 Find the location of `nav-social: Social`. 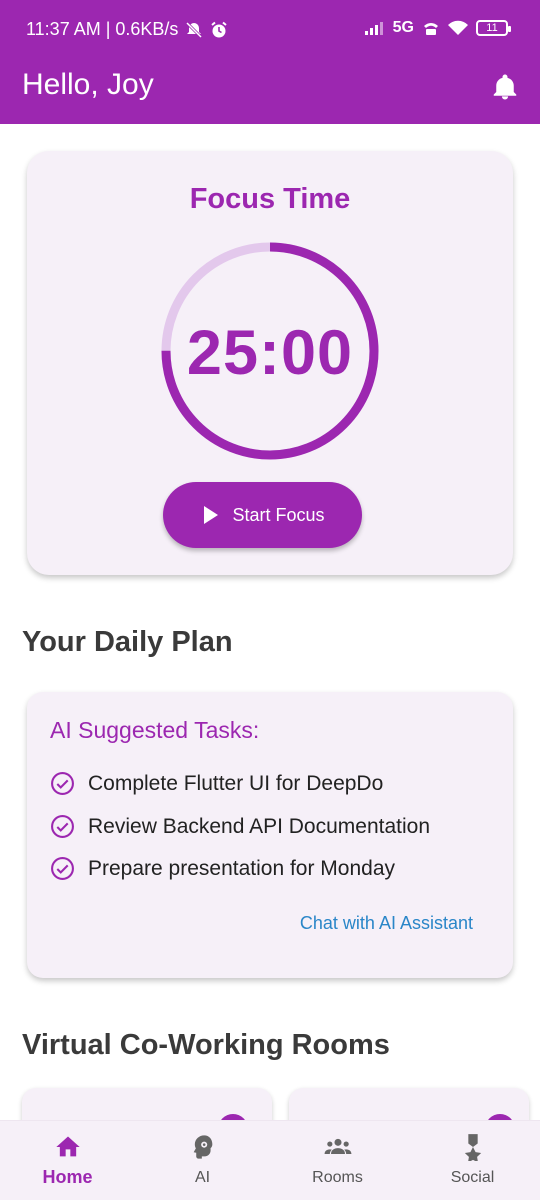

nav-social: Social is located at coordinates (472, 1160).